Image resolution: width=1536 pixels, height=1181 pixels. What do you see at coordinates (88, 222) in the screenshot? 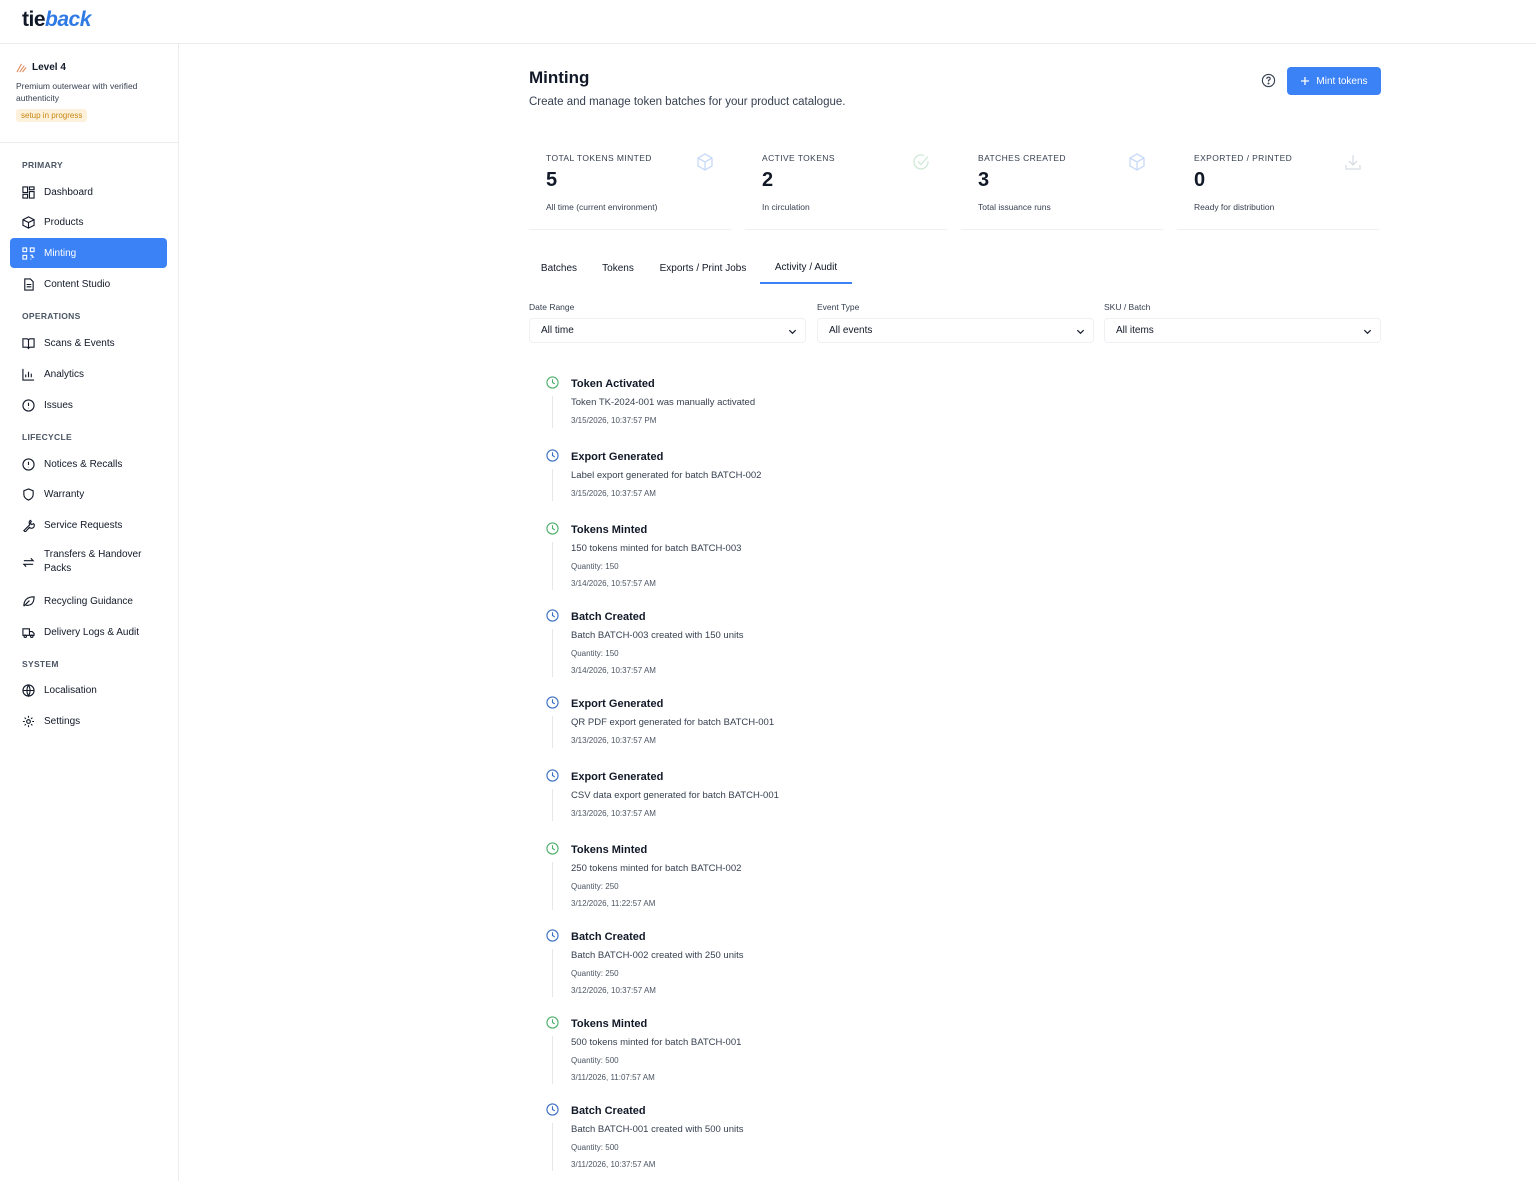
I see `sidebar-item-products: Products` at bounding box center [88, 222].